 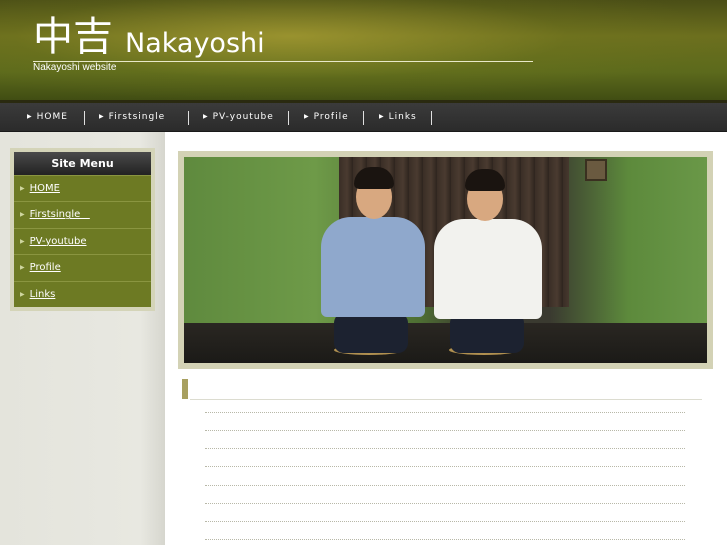 What do you see at coordinates (58, 241) in the screenshot?
I see `sidebar-item-label: PV-youtube` at bounding box center [58, 241].